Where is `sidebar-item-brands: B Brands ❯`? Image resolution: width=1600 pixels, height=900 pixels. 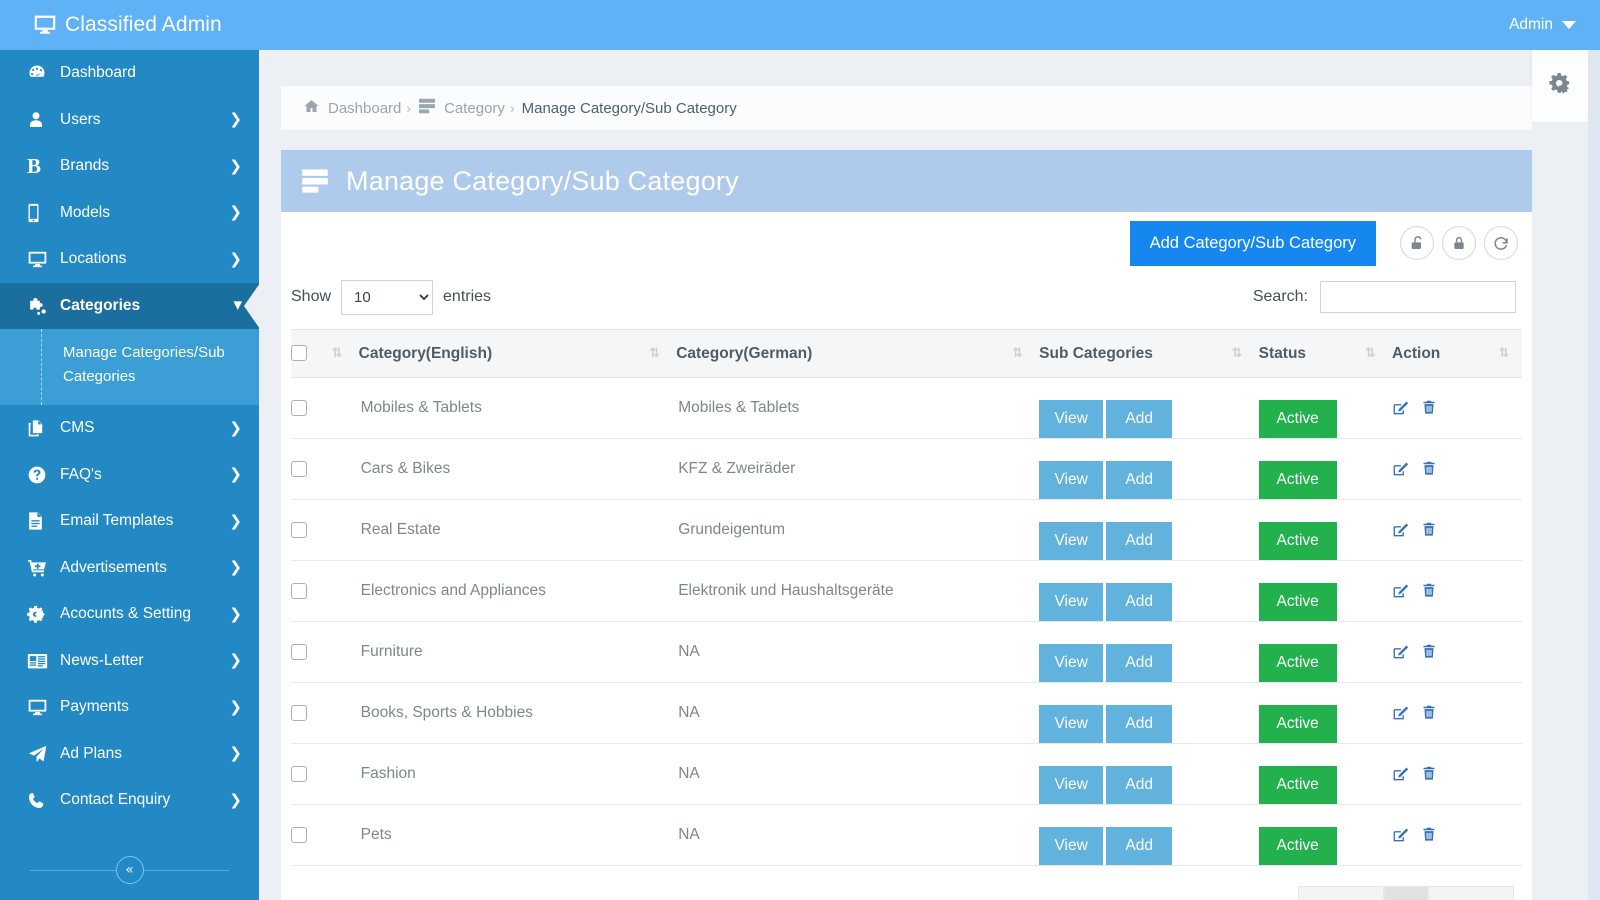 sidebar-item-brands: B Brands ❯ is located at coordinates (129, 166).